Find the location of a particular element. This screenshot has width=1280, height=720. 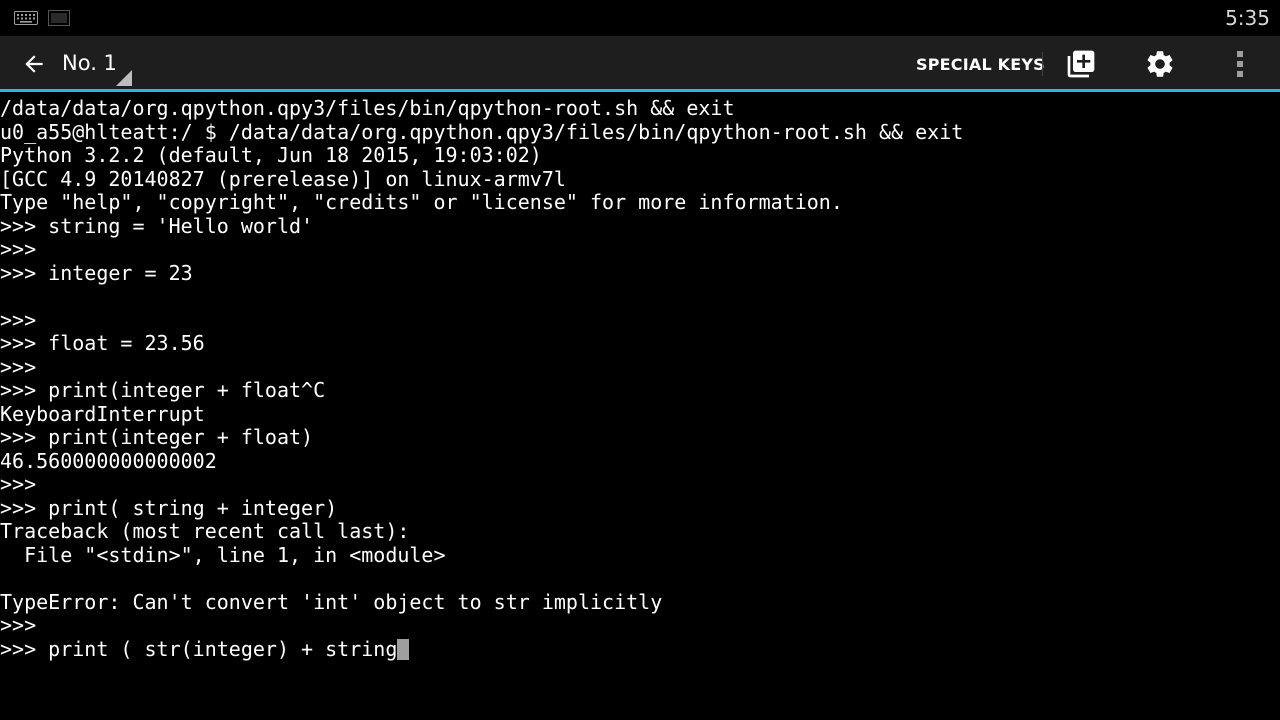

terminal-line: >>> integer = 23 is located at coordinates (96, 273).